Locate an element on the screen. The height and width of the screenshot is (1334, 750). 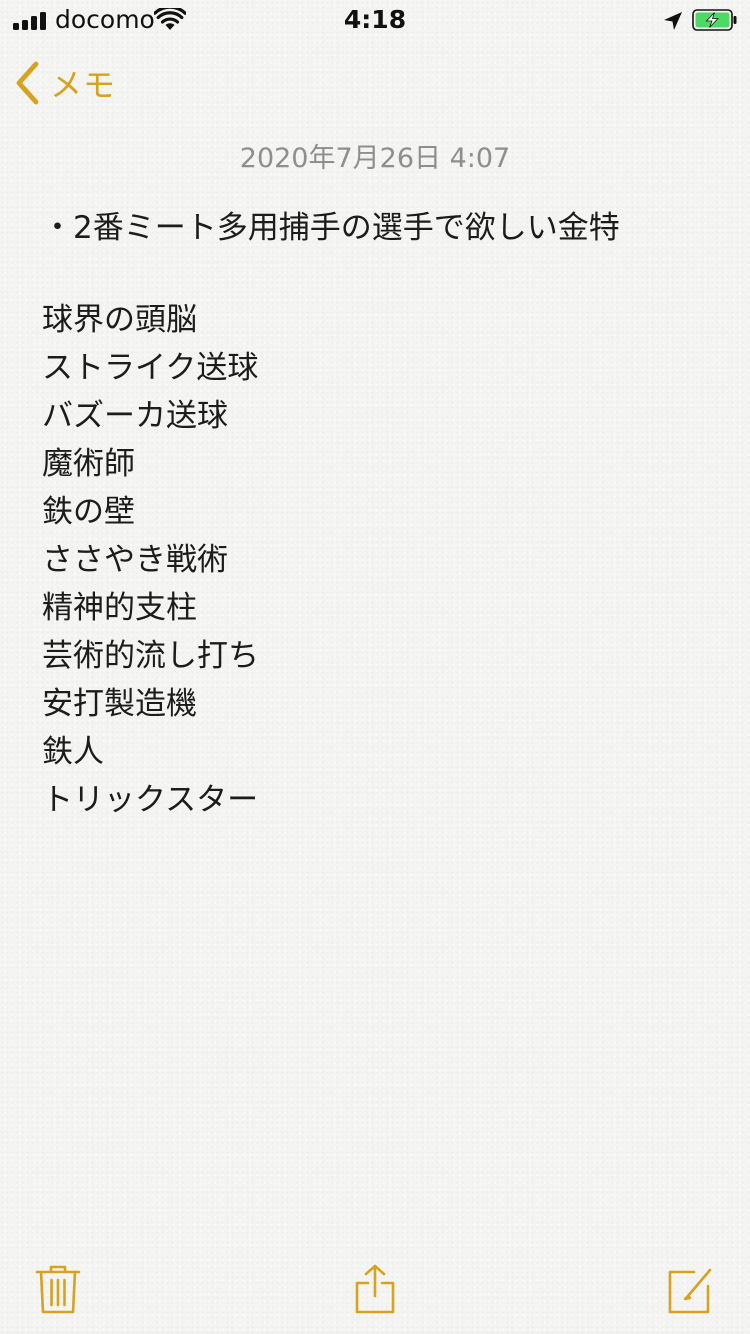
compose-button is located at coordinates (690, 1290).